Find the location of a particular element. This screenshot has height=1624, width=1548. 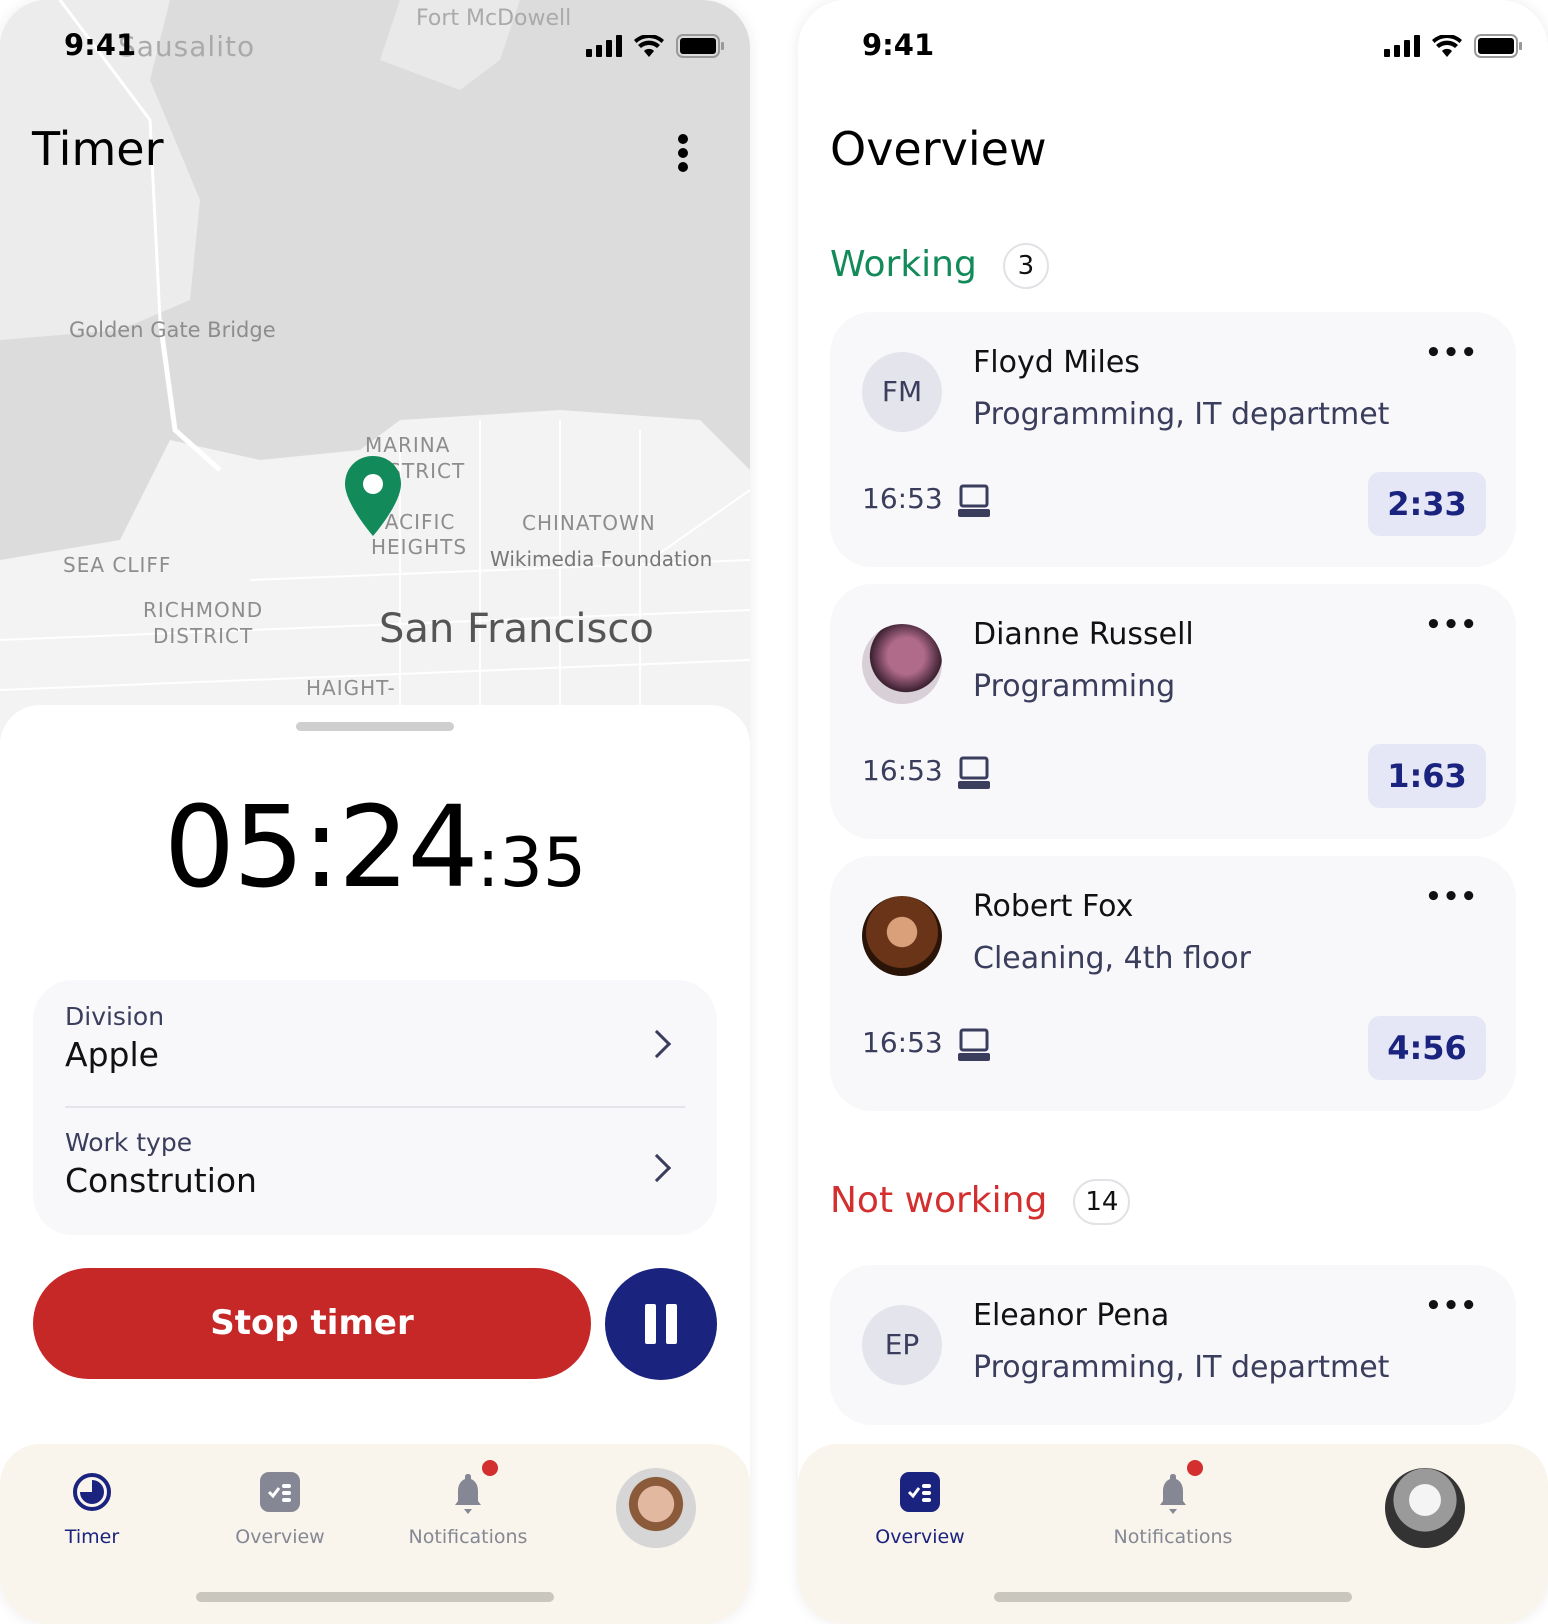

map-label: MARINA is located at coordinates (408, 445).